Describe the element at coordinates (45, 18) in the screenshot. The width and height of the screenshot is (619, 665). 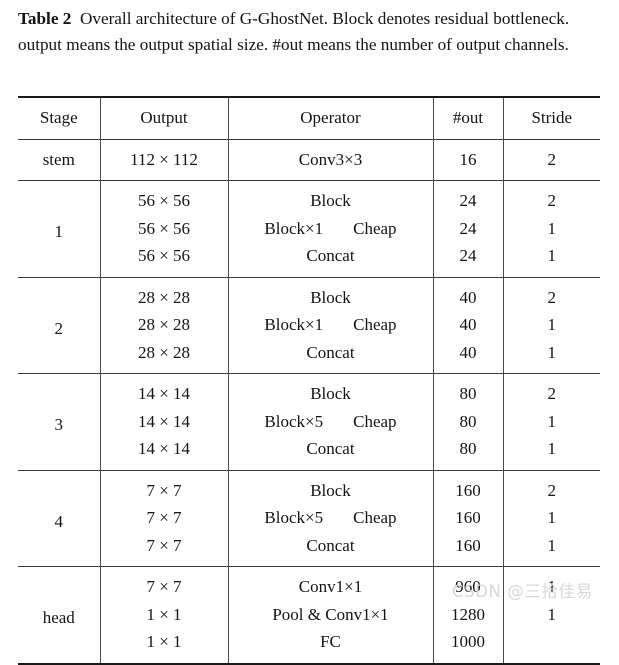
I see `table-caption-label: Table 2` at that location.